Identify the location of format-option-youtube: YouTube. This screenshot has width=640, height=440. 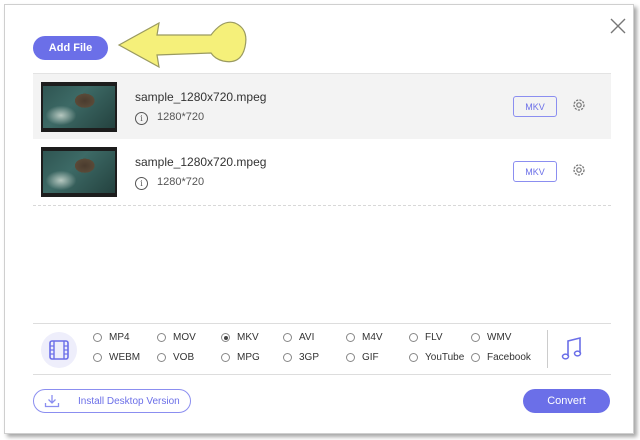
(436, 357).